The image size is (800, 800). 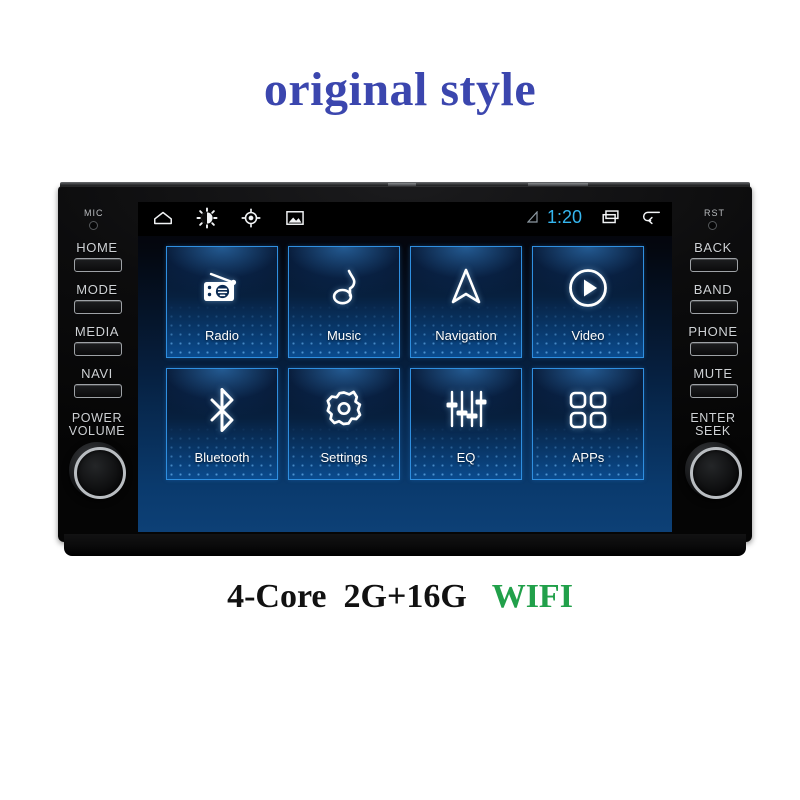 I want to click on app-tile-navigation: Navigation, so click(x=466, y=302).